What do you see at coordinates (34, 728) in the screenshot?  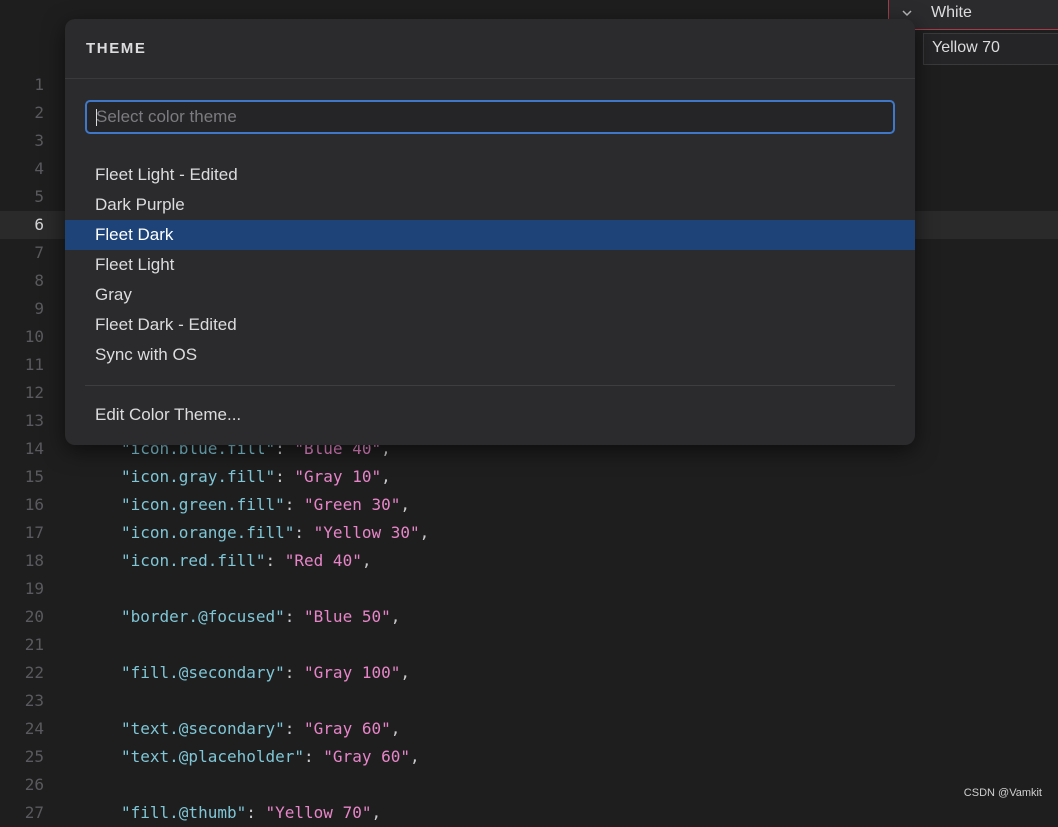 I see `line-number: 24` at bounding box center [34, 728].